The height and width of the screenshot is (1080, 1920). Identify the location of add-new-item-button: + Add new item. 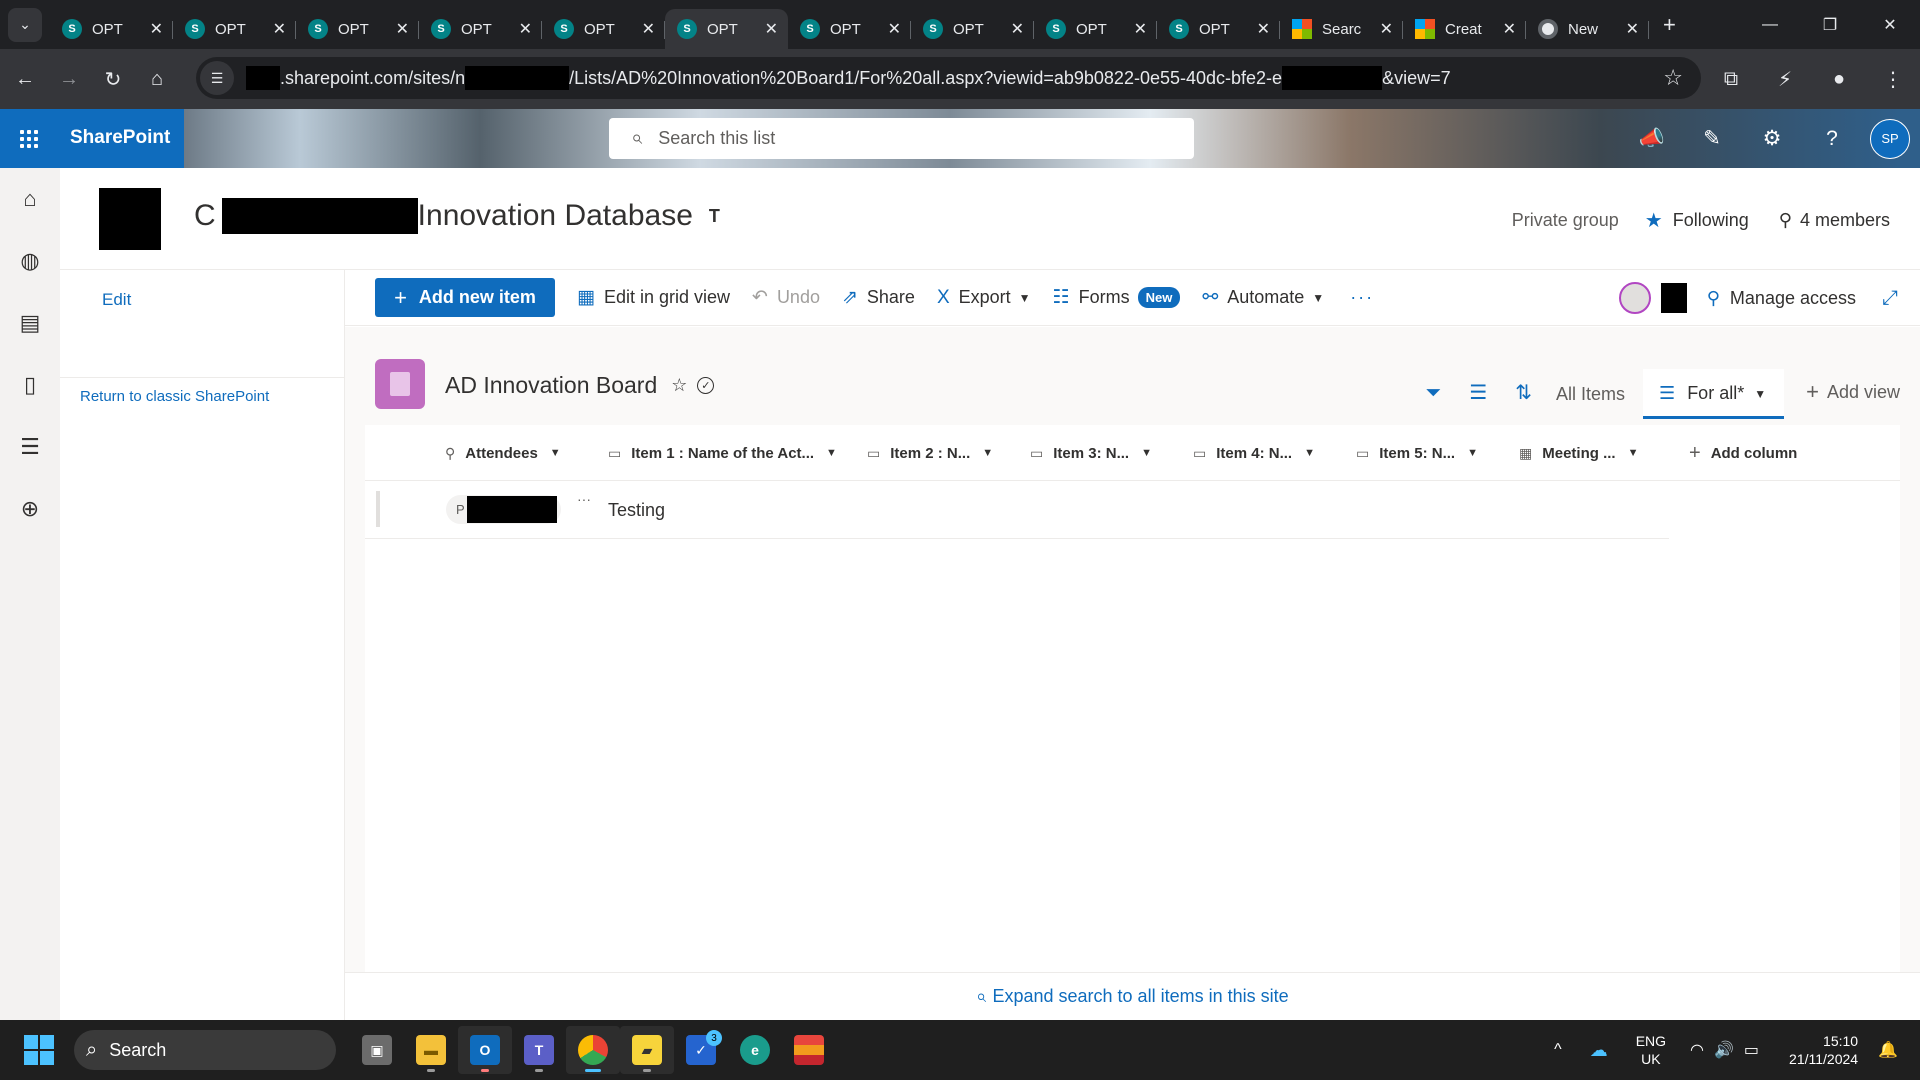
(465, 297).